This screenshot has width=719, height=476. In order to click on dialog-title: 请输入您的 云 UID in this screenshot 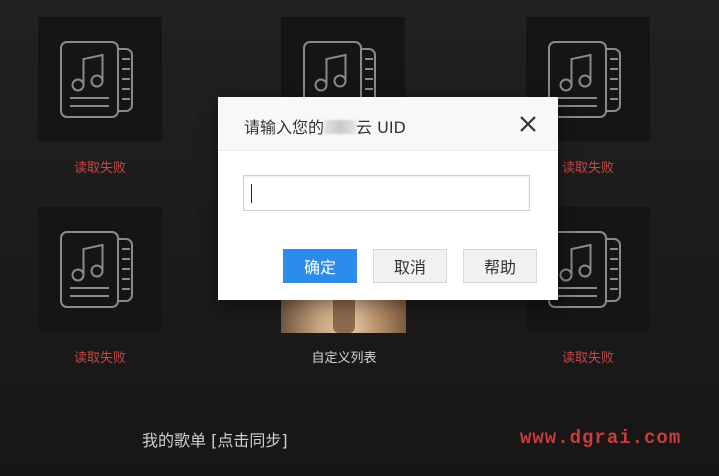, I will do `click(325, 126)`.